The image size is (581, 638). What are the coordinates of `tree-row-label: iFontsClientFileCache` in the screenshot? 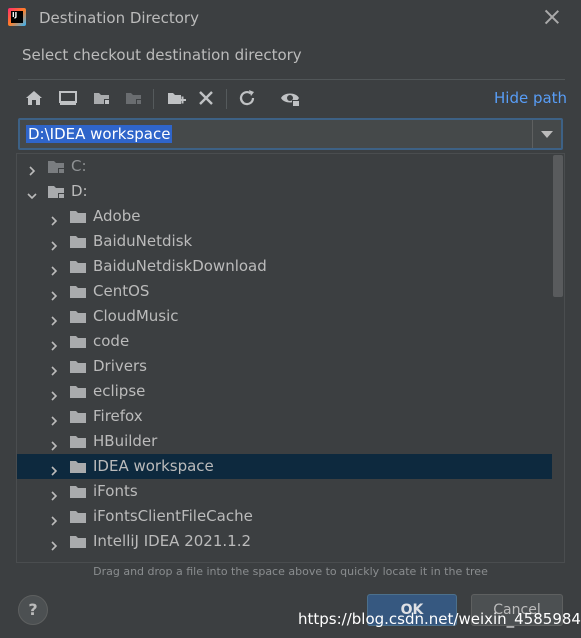 It's located at (173, 516).